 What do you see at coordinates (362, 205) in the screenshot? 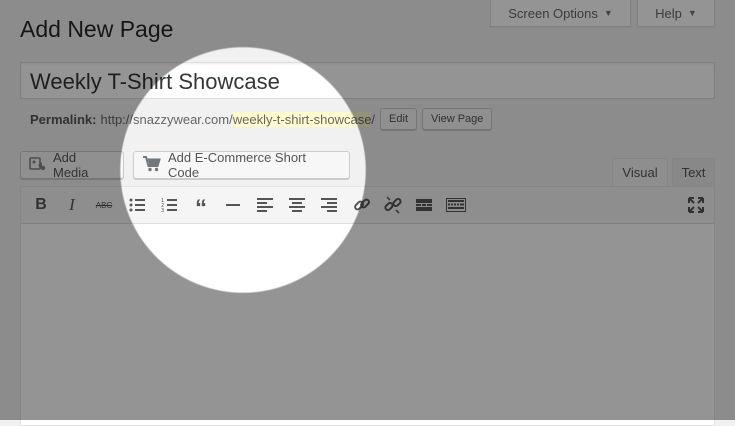
I see `insert-link-icon` at bounding box center [362, 205].